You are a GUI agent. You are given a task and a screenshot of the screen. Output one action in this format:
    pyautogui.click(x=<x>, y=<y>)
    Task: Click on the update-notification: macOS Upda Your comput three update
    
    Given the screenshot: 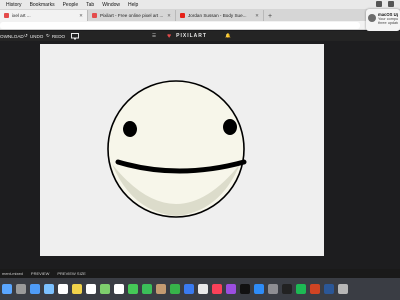 What is the action you would take?
    pyautogui.click(x=383, y=20)
    